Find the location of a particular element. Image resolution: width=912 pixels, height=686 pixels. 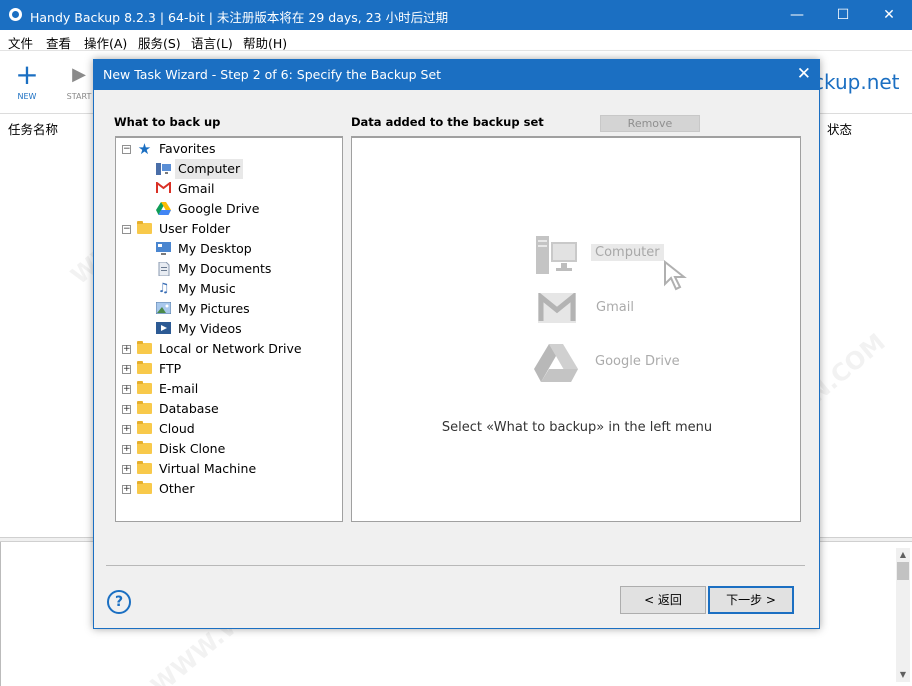

tree-node-my-documents: My Documents is located at coordinates (229, 269).